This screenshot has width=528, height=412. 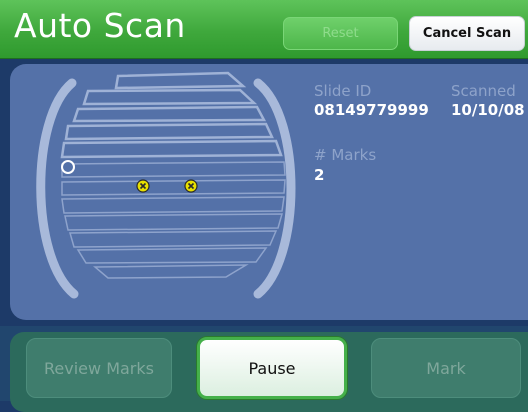 What do you see at coordinates (488, 110) in the screenshot?
I see `scanned-value: 10/10/08` at bounding box center [488, 110].